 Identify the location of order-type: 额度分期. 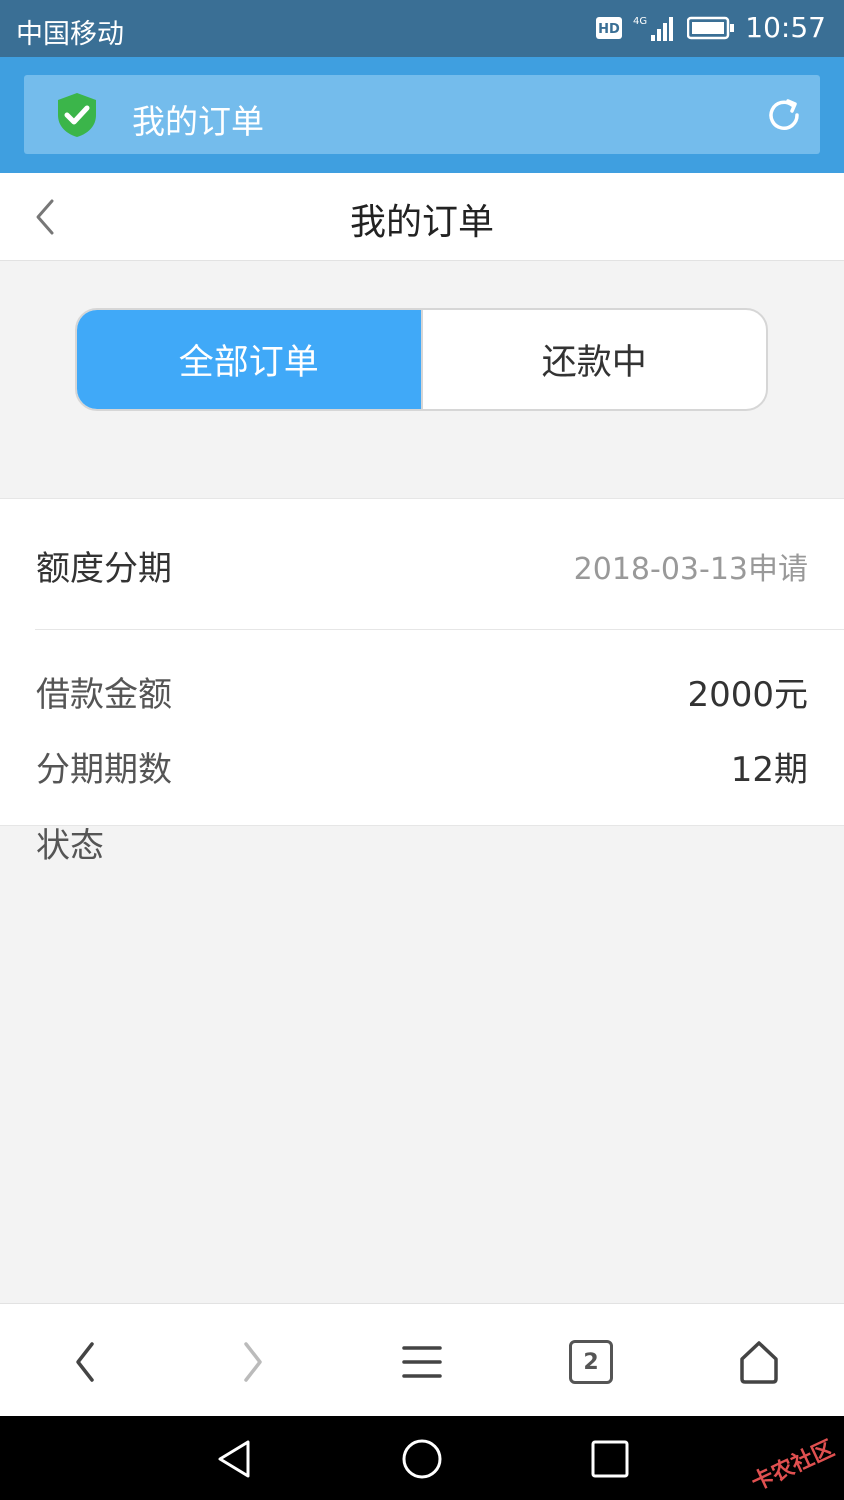
(104, 569).